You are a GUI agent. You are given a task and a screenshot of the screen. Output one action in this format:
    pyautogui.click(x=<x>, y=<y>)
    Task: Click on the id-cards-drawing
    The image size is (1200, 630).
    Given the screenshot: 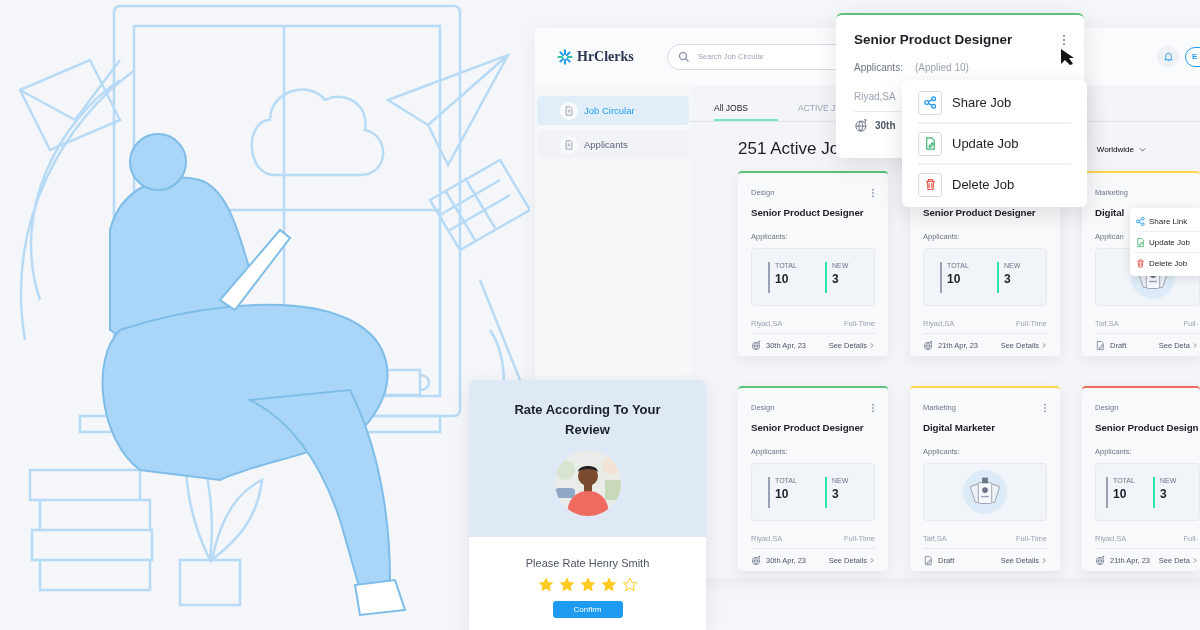 What is the action you would take?
    pyautogui.click(x=985, y=492)
    